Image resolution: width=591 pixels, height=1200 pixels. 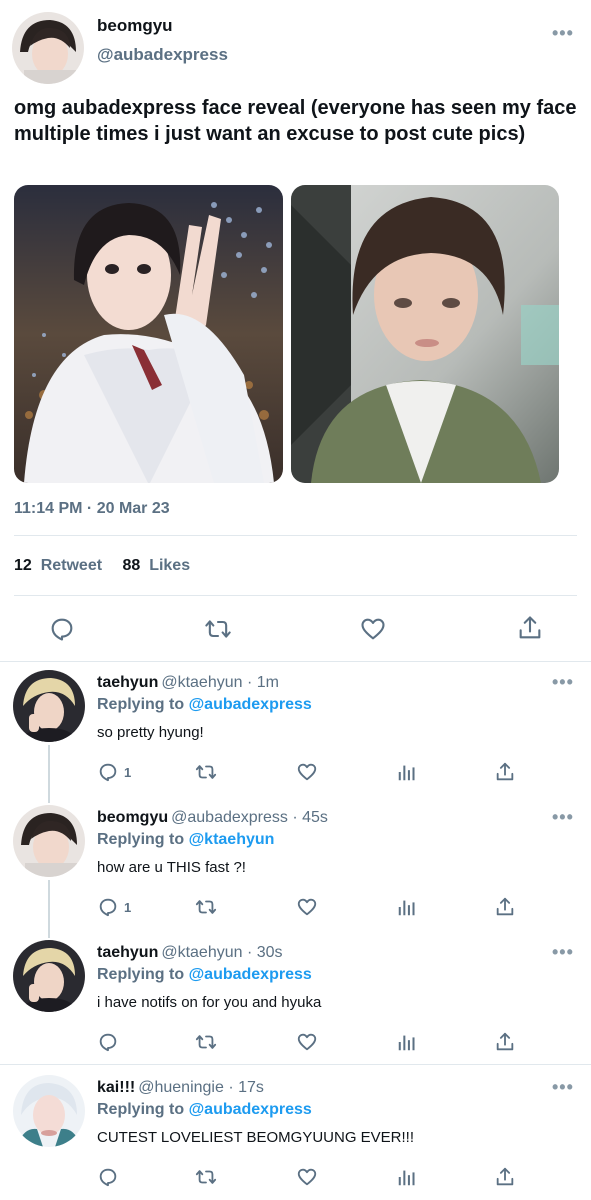 I want to click on reply-text: CUTEST LOVELIEST BEOMGYUUNG EVER!!!, so click(x=256, y=1137).